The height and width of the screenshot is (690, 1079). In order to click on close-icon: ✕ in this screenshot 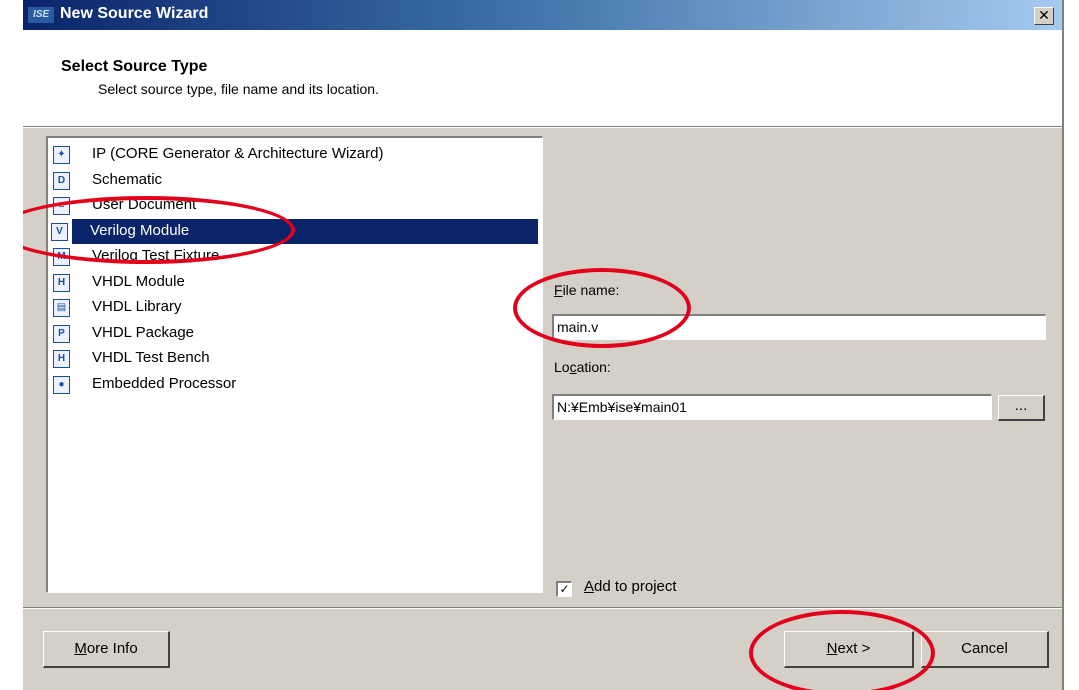, I will do `click(1044, 15)`.